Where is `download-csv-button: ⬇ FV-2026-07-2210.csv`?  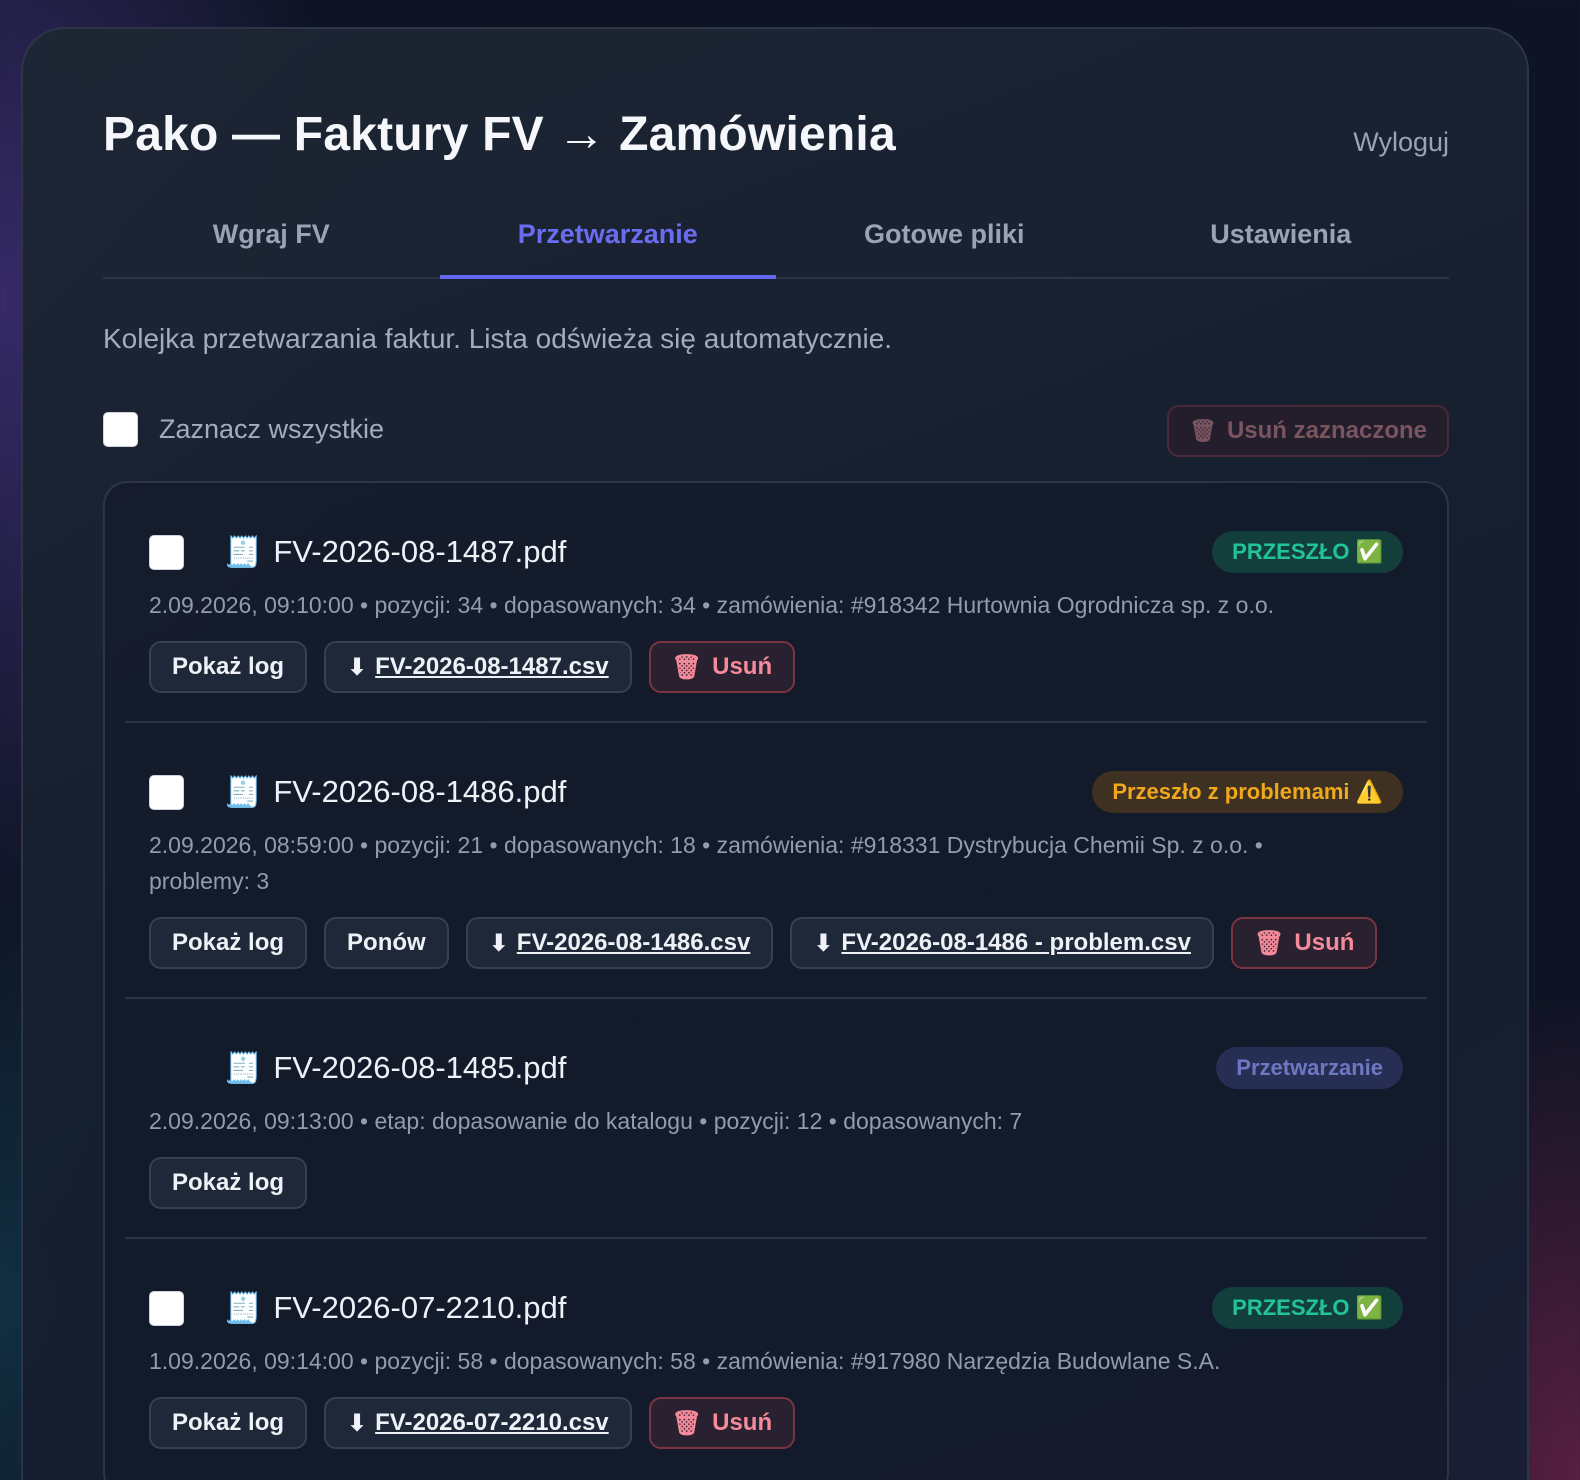 download-csv-button: ⬇ FV-2026-07-2210.csv is located at coordinates (478, 1423).